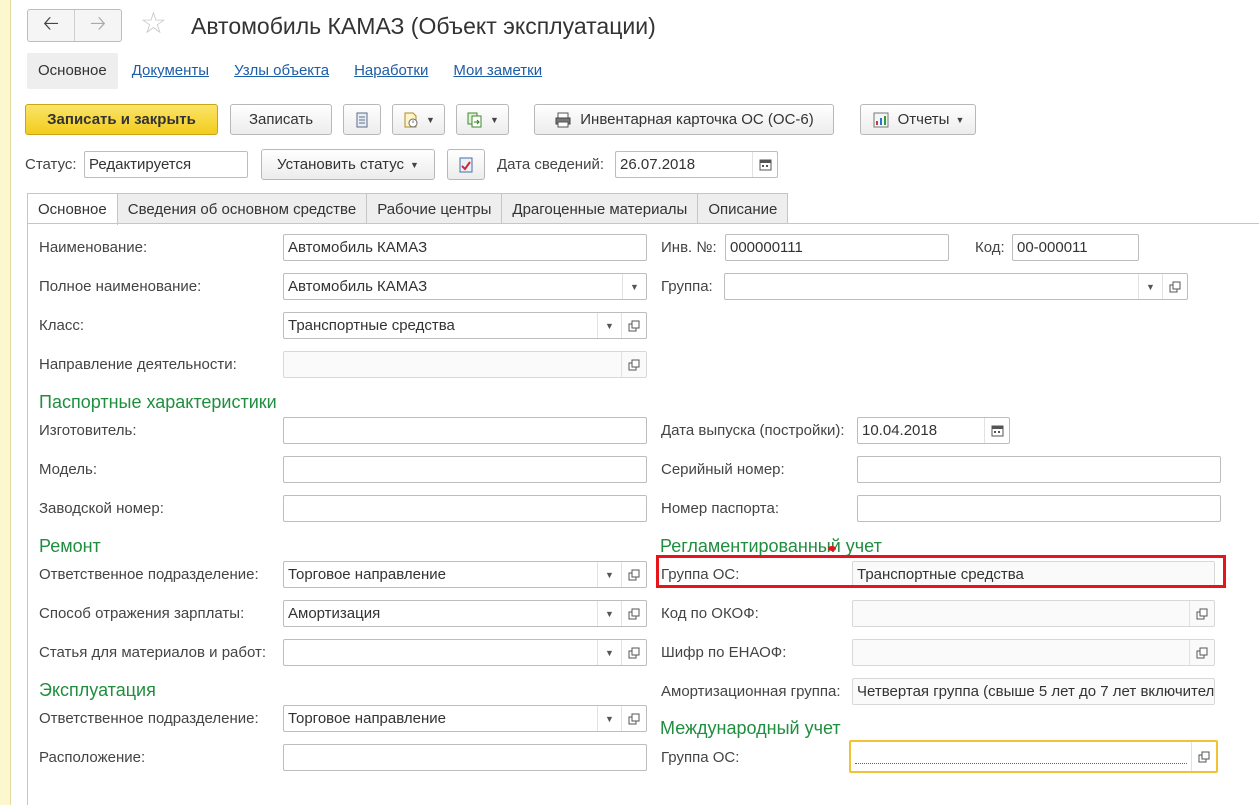 The width and height of the screenshot is (1259, 805). What do you see at coordinates (750, 728) in the screenshot?
I see `international-section-title: Международный учет` at bounding box center [750, 728].